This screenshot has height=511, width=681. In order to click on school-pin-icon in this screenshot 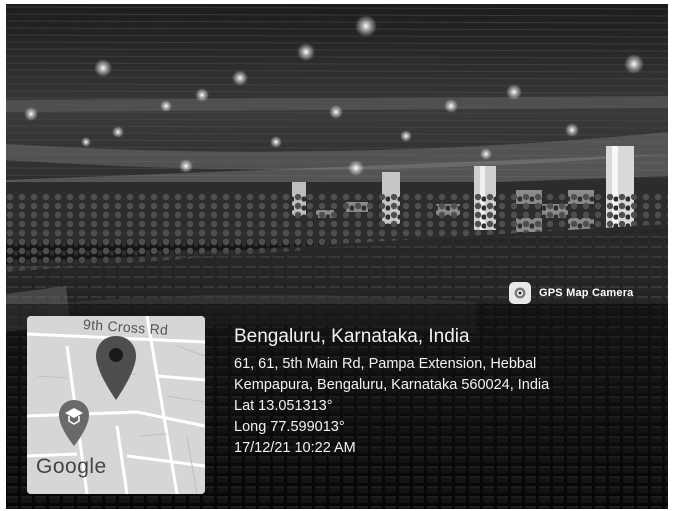, I will do `click(74, 423)`.